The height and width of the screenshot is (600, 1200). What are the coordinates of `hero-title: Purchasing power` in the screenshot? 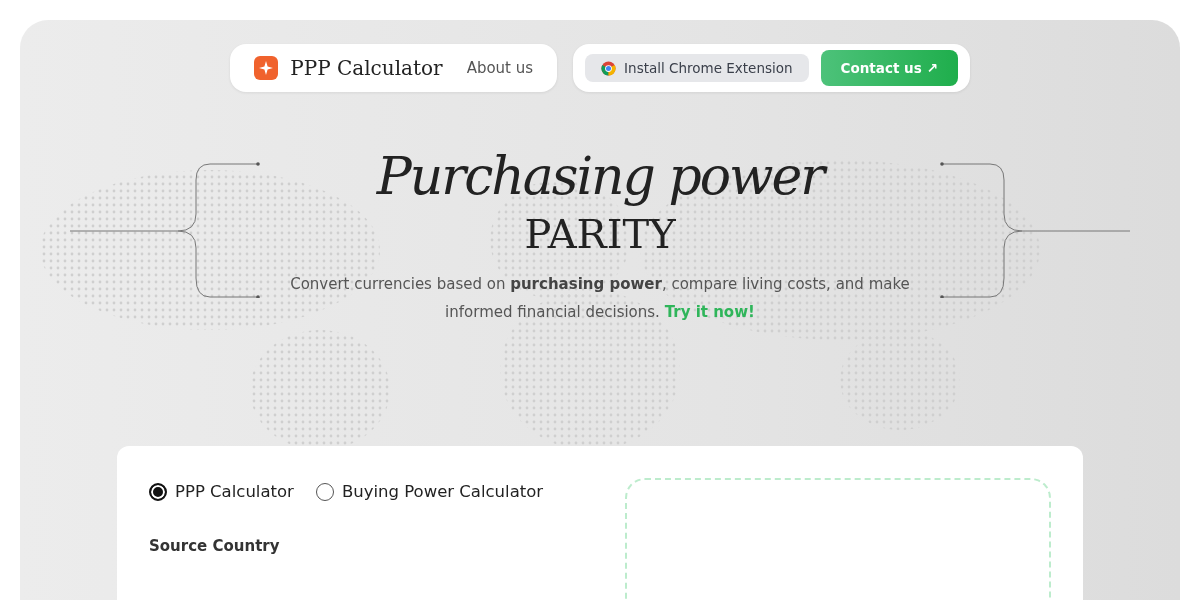 It's located at (600, 176).